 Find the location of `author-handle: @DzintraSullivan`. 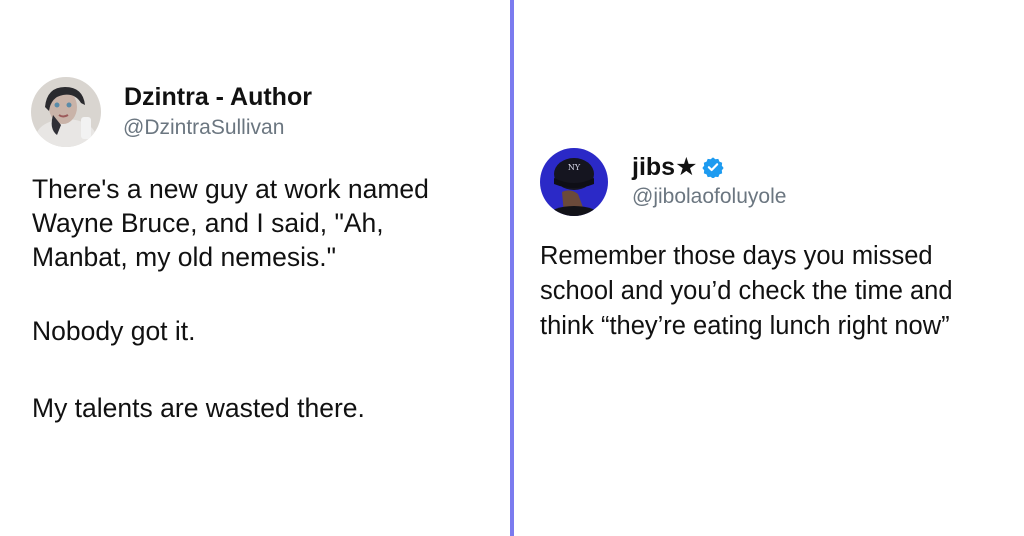

author-handle: @DzintraSullivan is located at coordinates (203, 128).